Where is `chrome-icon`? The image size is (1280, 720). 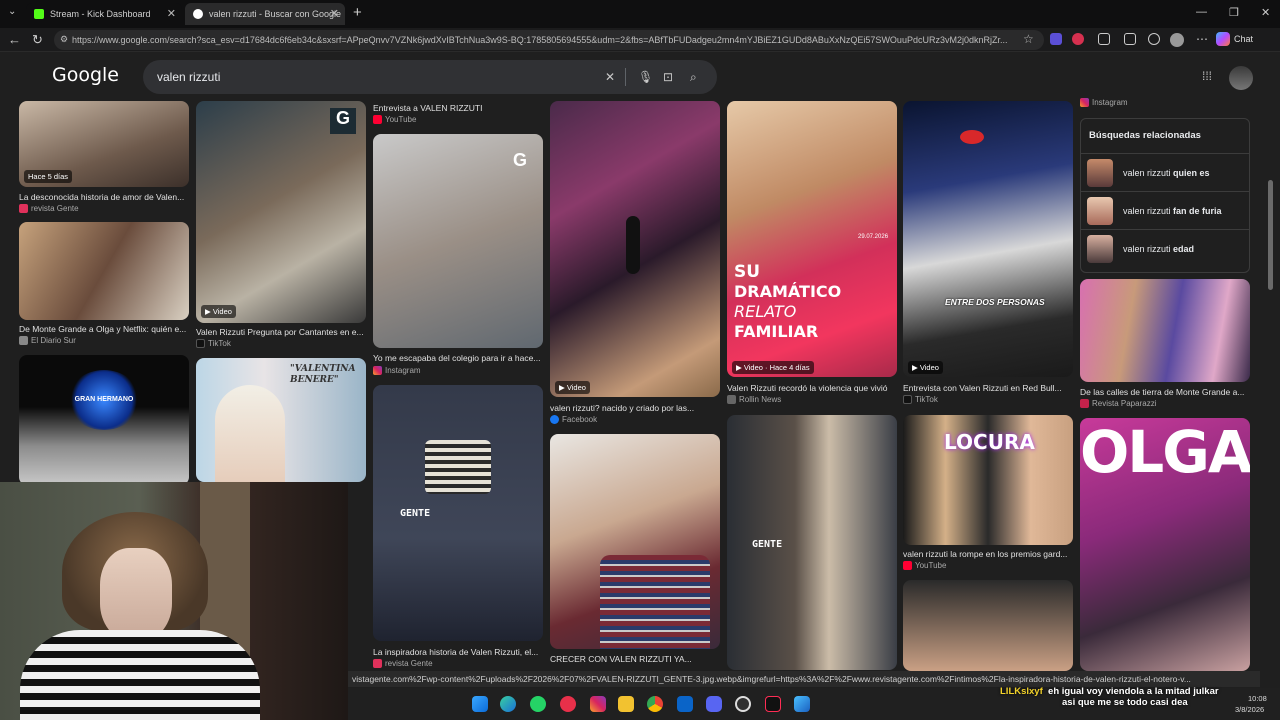
chrome-icon is located at coordinates (655, 704).